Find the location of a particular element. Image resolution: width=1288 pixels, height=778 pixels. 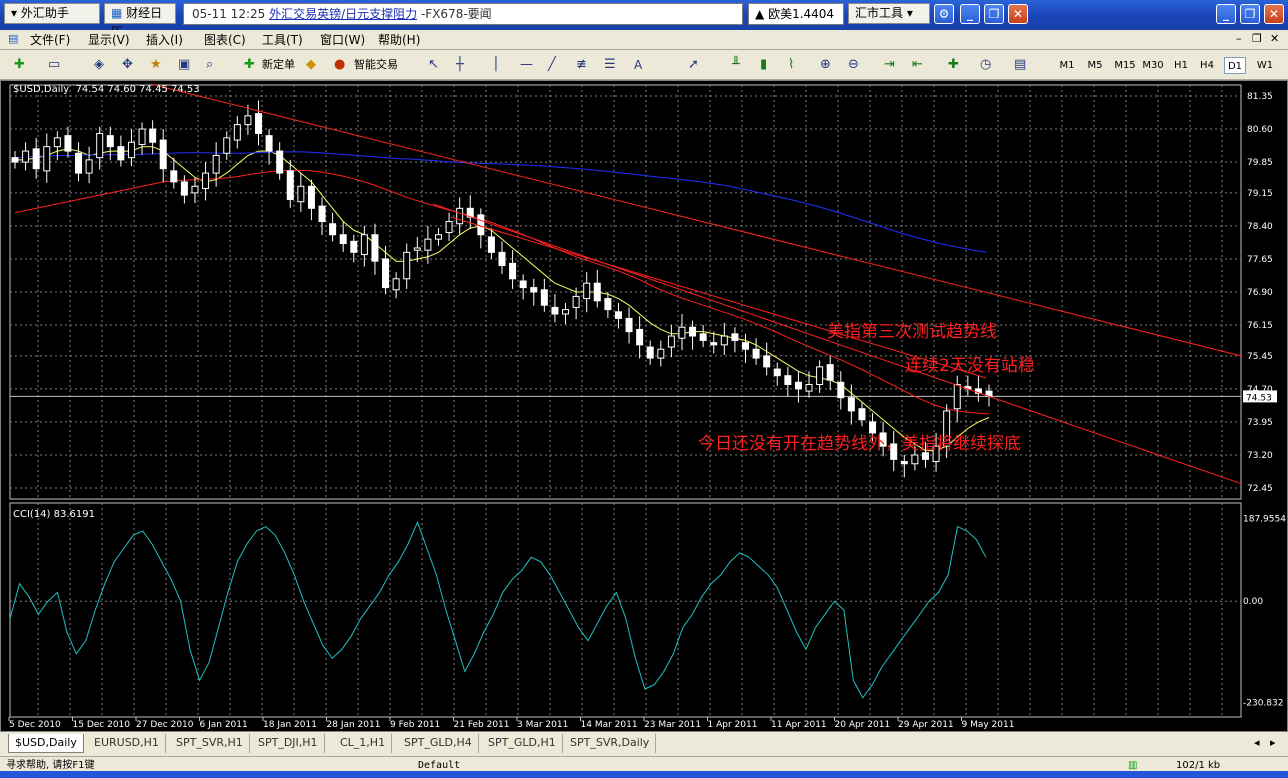

tab-spt-dji-h1: SPT_DJI,H1 is located at coordinates (288, 743).